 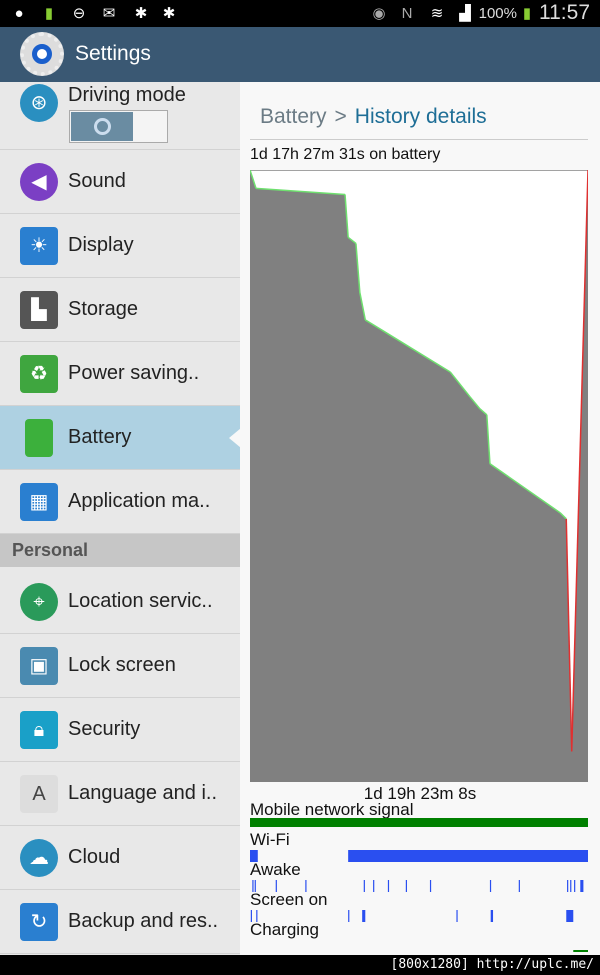 I want to click on sidebar-item-sound: ◀ Sound, so click(x=120, y=182).